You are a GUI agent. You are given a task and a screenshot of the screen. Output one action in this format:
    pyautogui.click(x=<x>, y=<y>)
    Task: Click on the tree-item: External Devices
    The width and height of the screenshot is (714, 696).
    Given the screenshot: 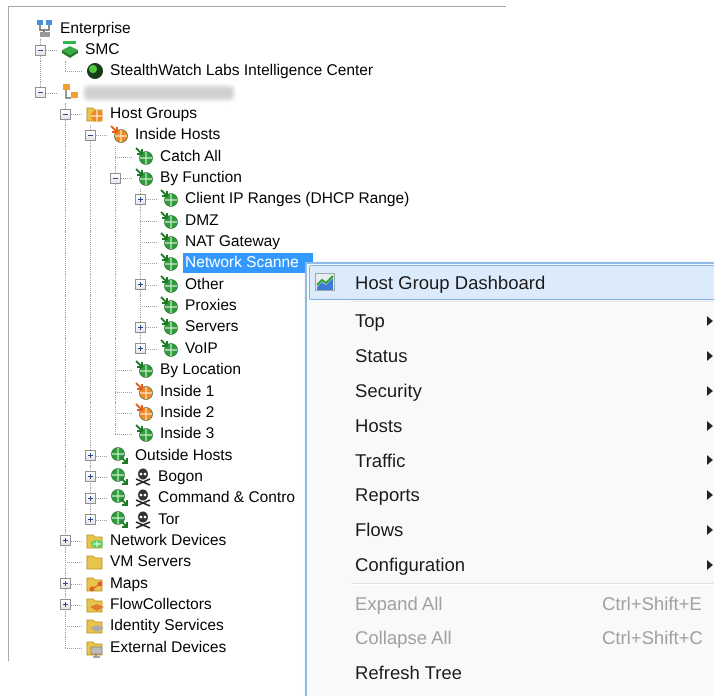 What is the action you would take?
    pyautogui.click(x=168, y=648)
    